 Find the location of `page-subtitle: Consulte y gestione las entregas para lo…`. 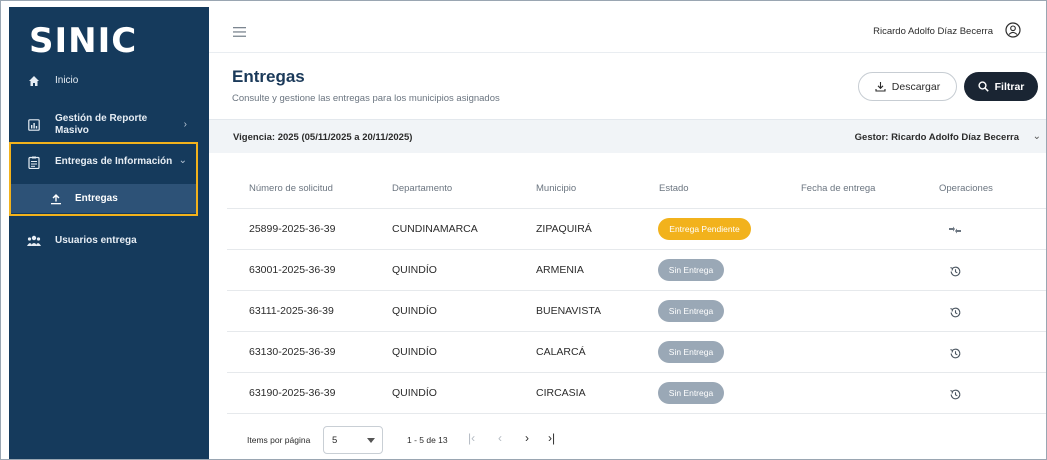

page-subtitle: Consulte y gestione las entregas para lo… is located at coordinates (366, 98).